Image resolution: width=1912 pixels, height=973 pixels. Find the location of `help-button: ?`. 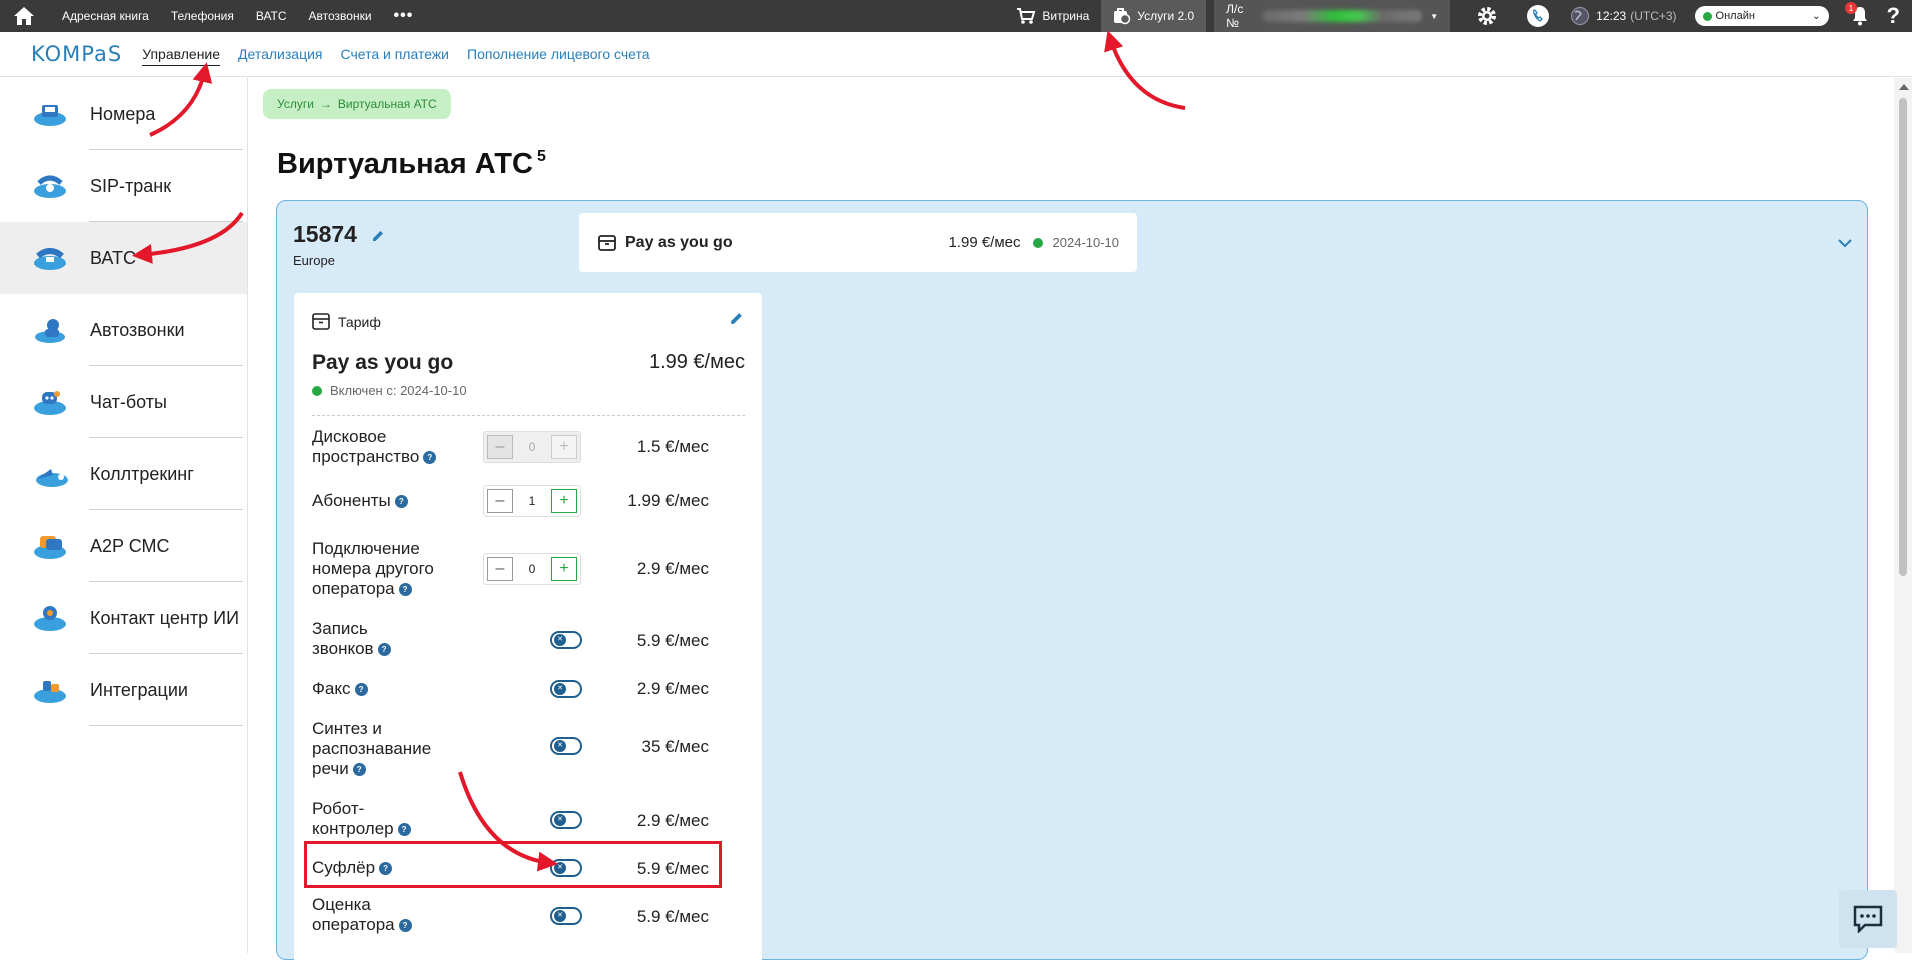

help-button: ? is located at coordinates (1896, 16).